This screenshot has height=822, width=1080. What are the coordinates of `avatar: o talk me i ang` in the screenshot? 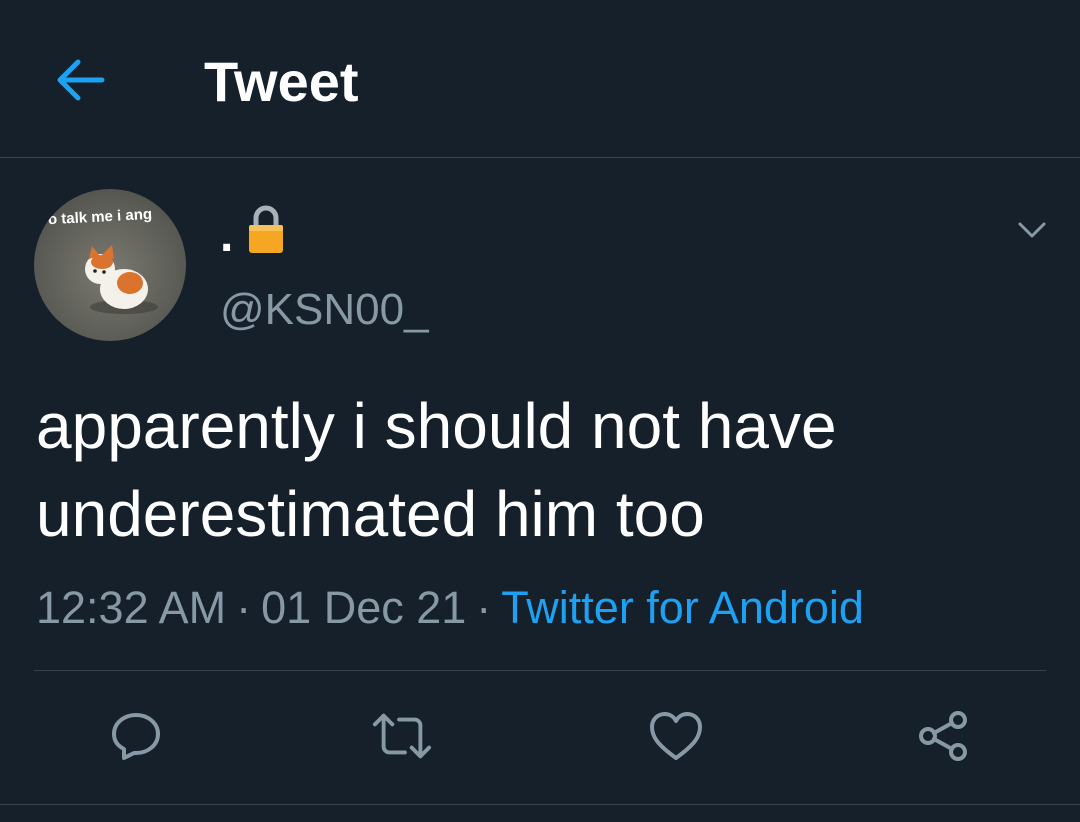 It's located at (110, 265).